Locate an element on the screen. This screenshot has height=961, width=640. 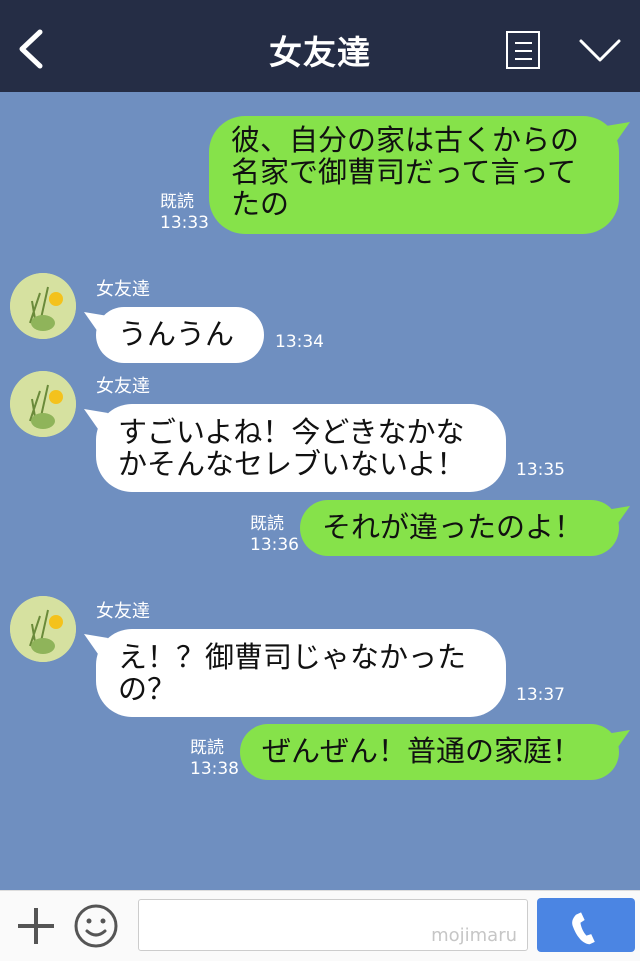
friend-message-bubble: うんうん is located at coordinates (180, 335).